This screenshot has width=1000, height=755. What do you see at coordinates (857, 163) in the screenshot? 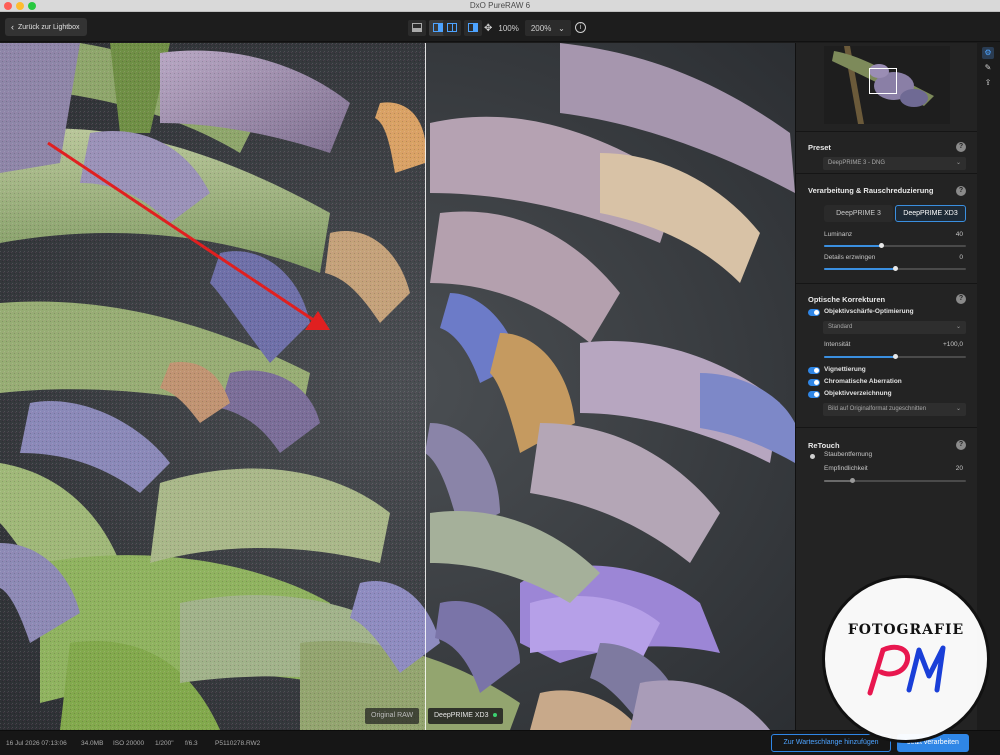
I see `preset-value: DeepPRIME 3 - DNG` at bounding box center [857, 163].